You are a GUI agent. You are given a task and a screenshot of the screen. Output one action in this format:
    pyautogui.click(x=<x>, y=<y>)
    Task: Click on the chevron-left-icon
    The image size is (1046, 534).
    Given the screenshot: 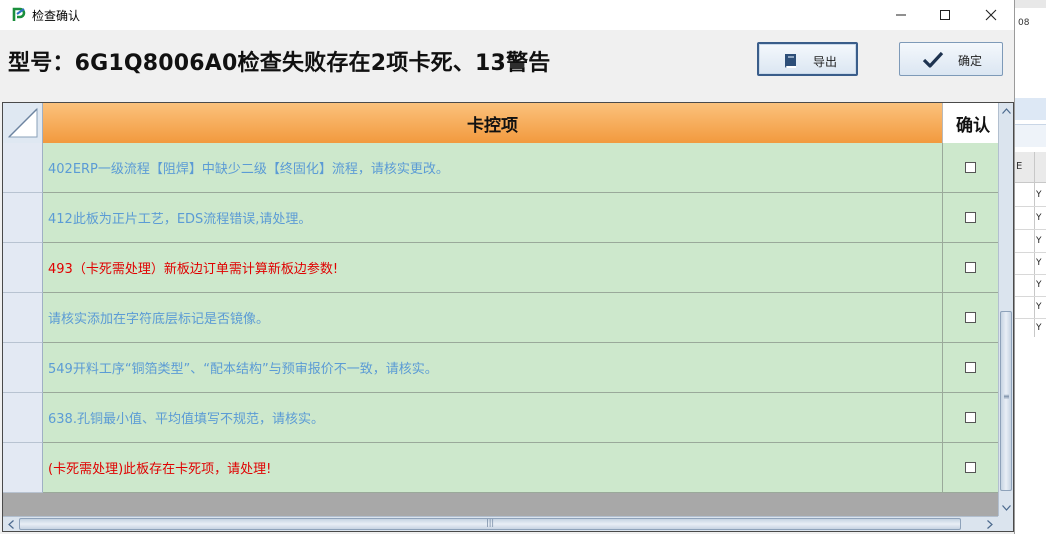 What is the action you would take?
    pyautogui.click(x=11, y=524)
    